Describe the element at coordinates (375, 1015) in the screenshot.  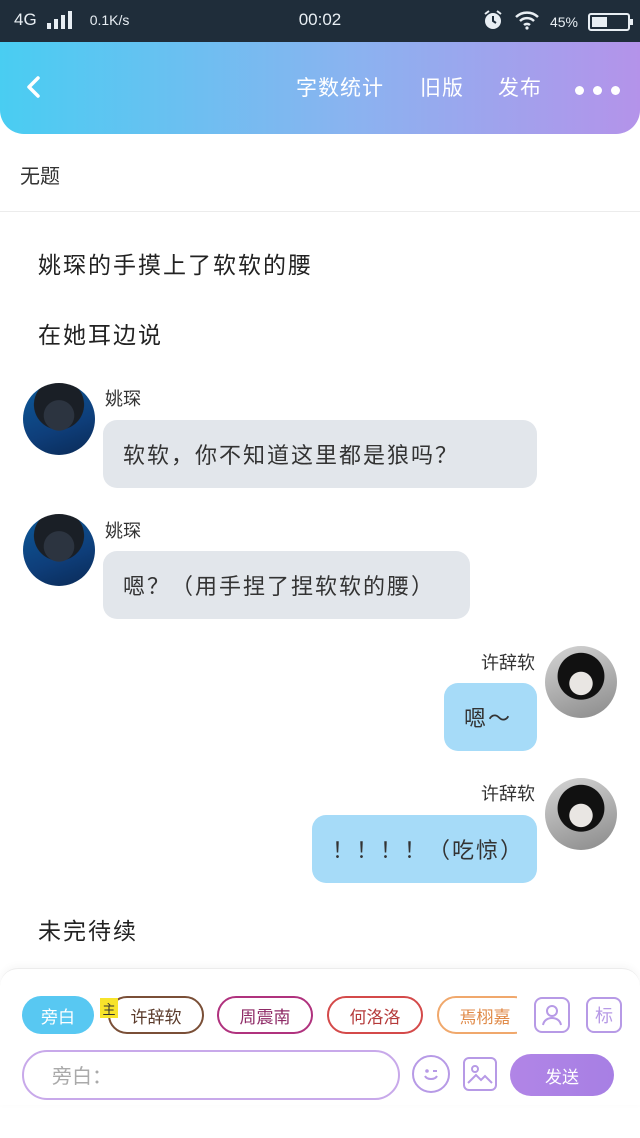
I see `role-chip-heluoluo: 何洛洛` at that location.